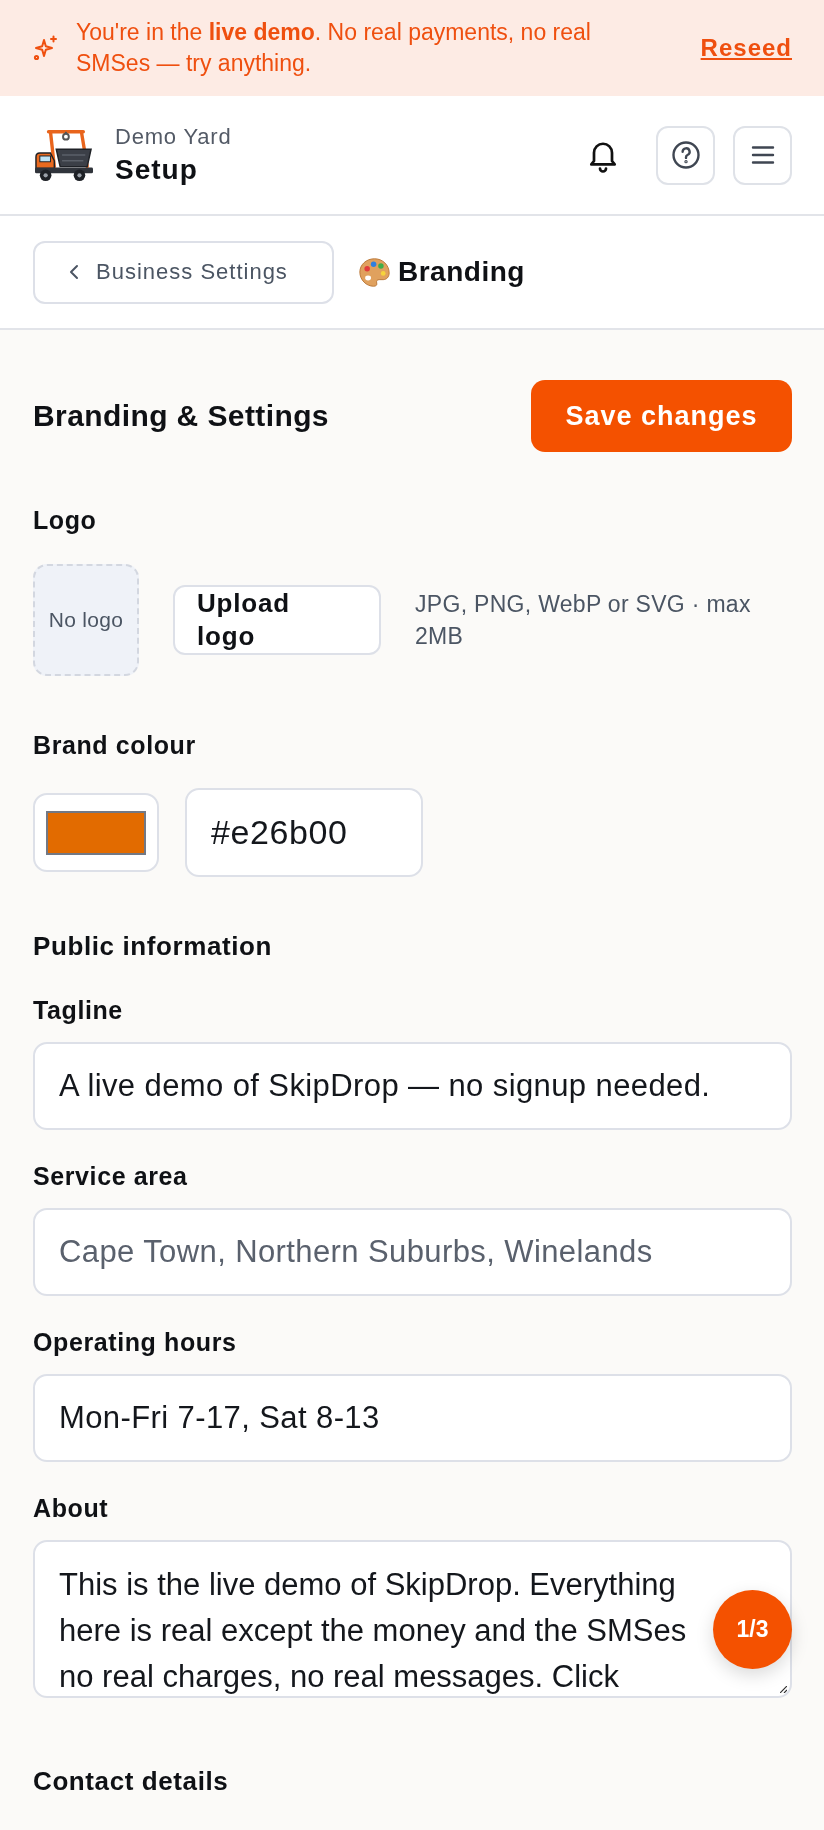 The height and width of the screenshot is (1830, 824). What do you see at coordinates (111, 1176) in the screenshot?
I see `field-label: Service area` at bounding box center [111, 1176].